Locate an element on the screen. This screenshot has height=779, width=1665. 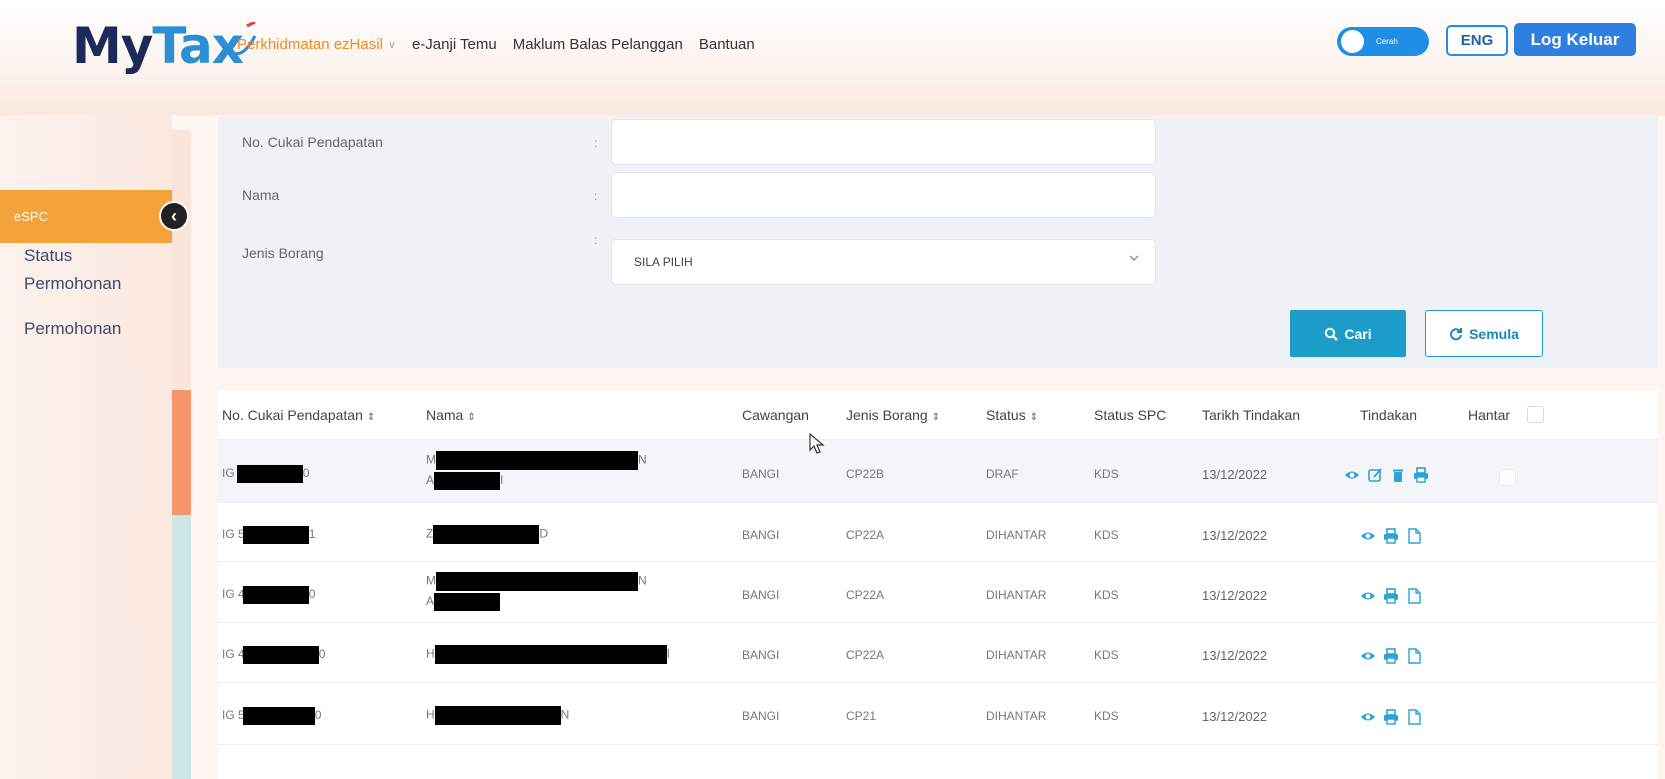
theme-toggle: Cerah is located at coordinates (1383, 41).